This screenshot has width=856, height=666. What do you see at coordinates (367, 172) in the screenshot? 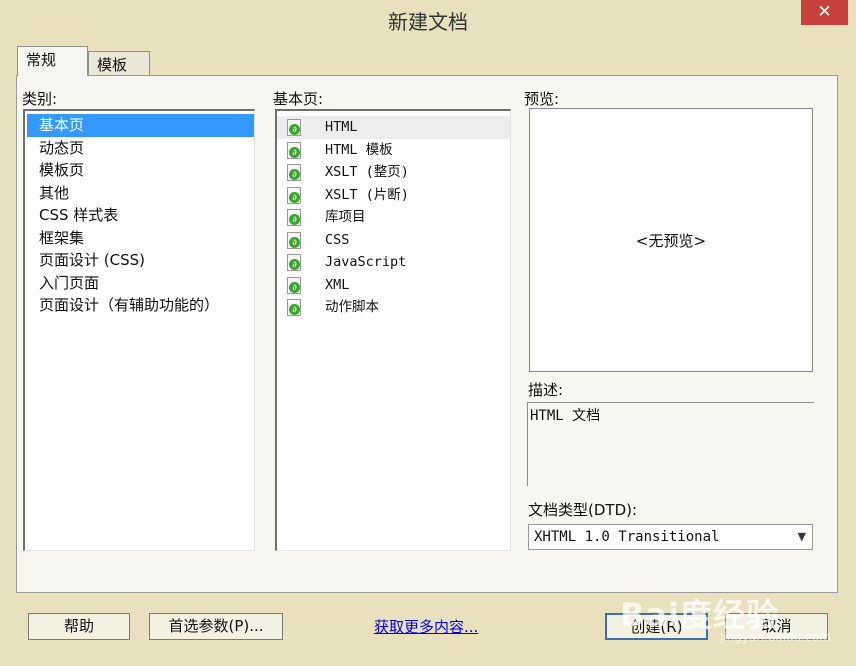
I see `file-type-label: XSLT (整页)` at bounding box center [367, 172].